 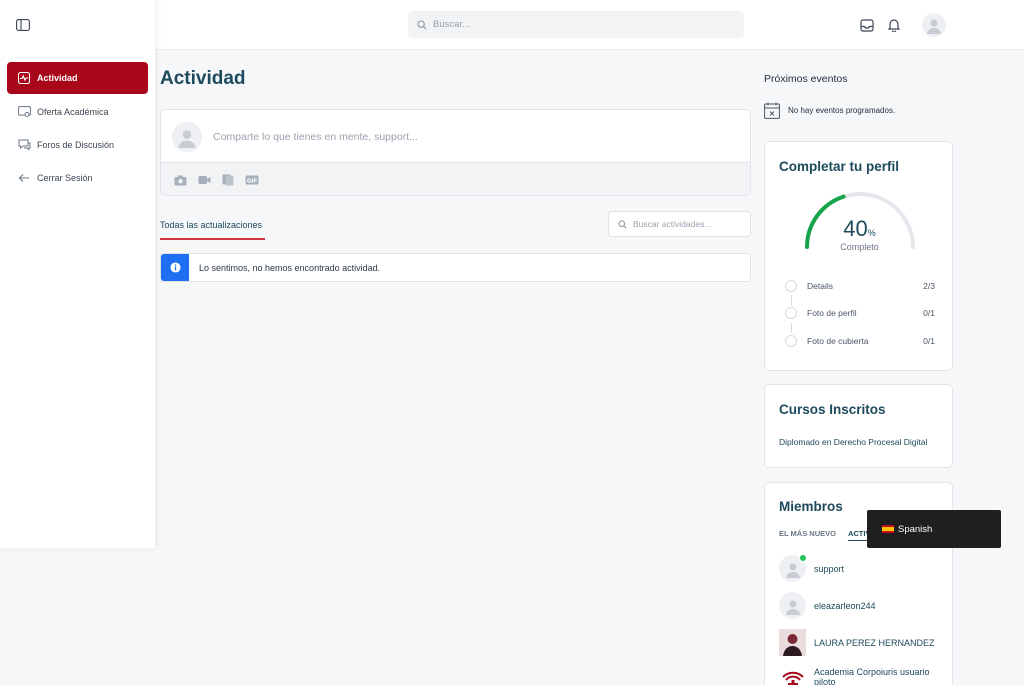 I want to click on global-search-input, so click(x=573, y=24).